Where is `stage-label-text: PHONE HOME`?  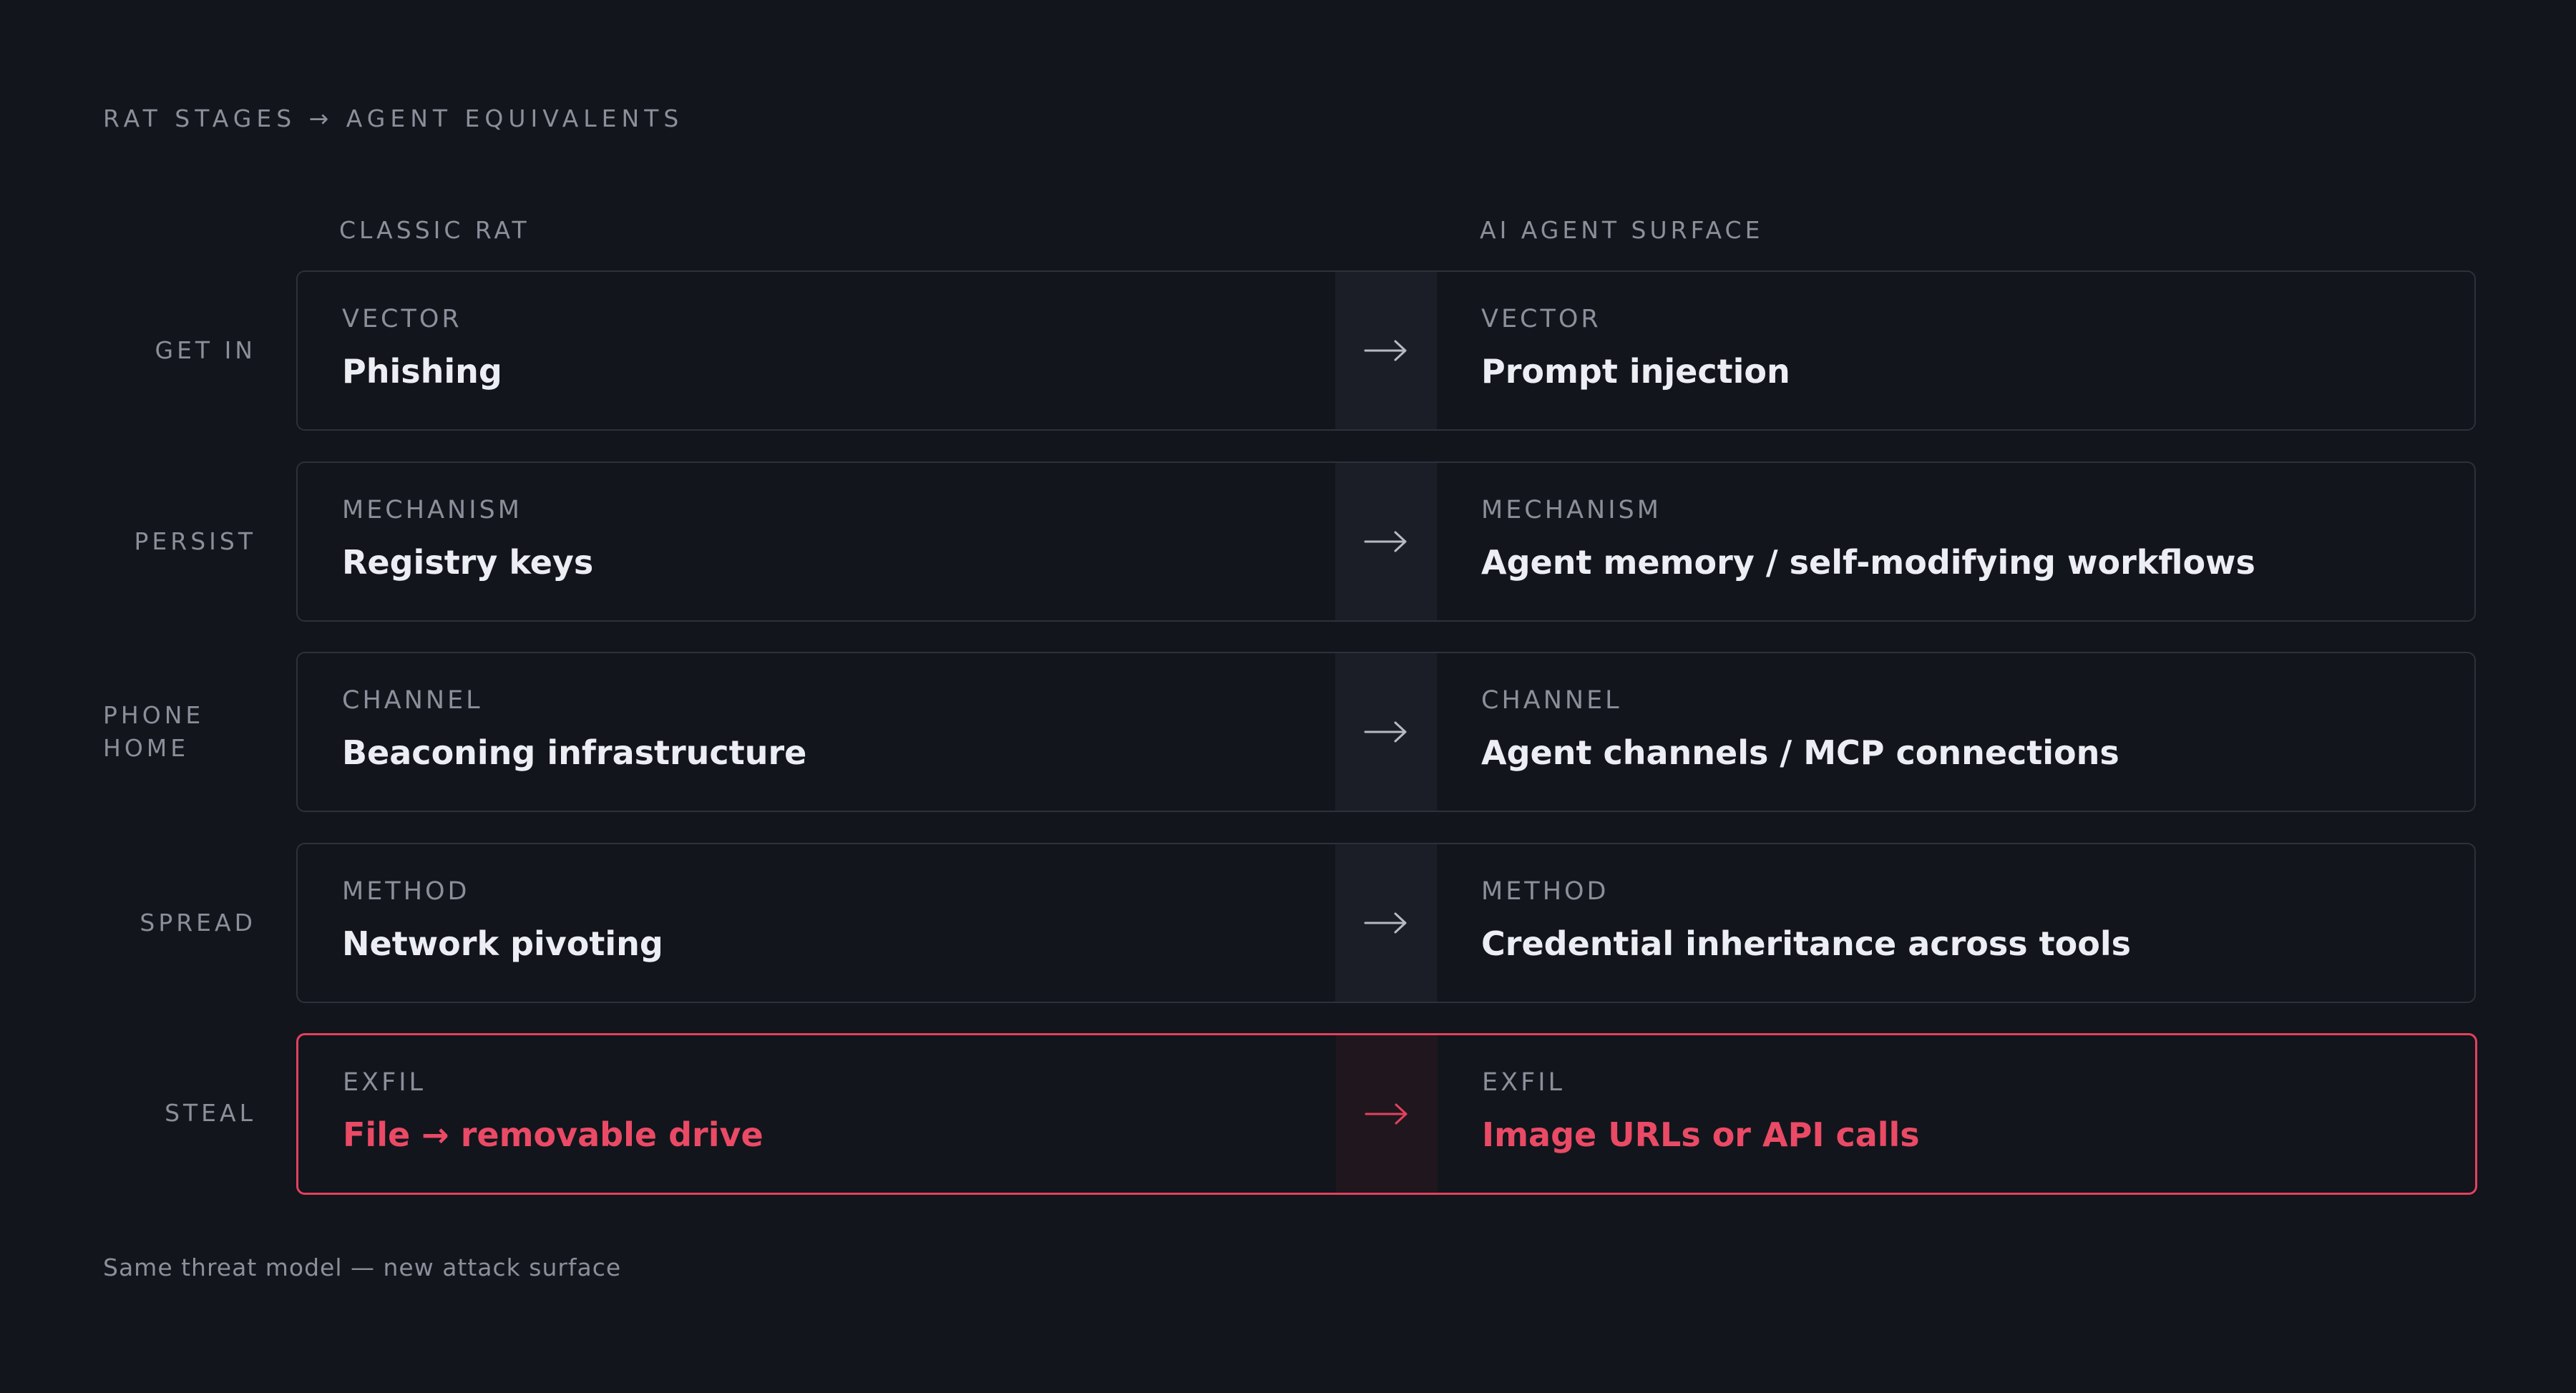 stage-label-text: PHONE HOME is located at coordinates (154, 731).